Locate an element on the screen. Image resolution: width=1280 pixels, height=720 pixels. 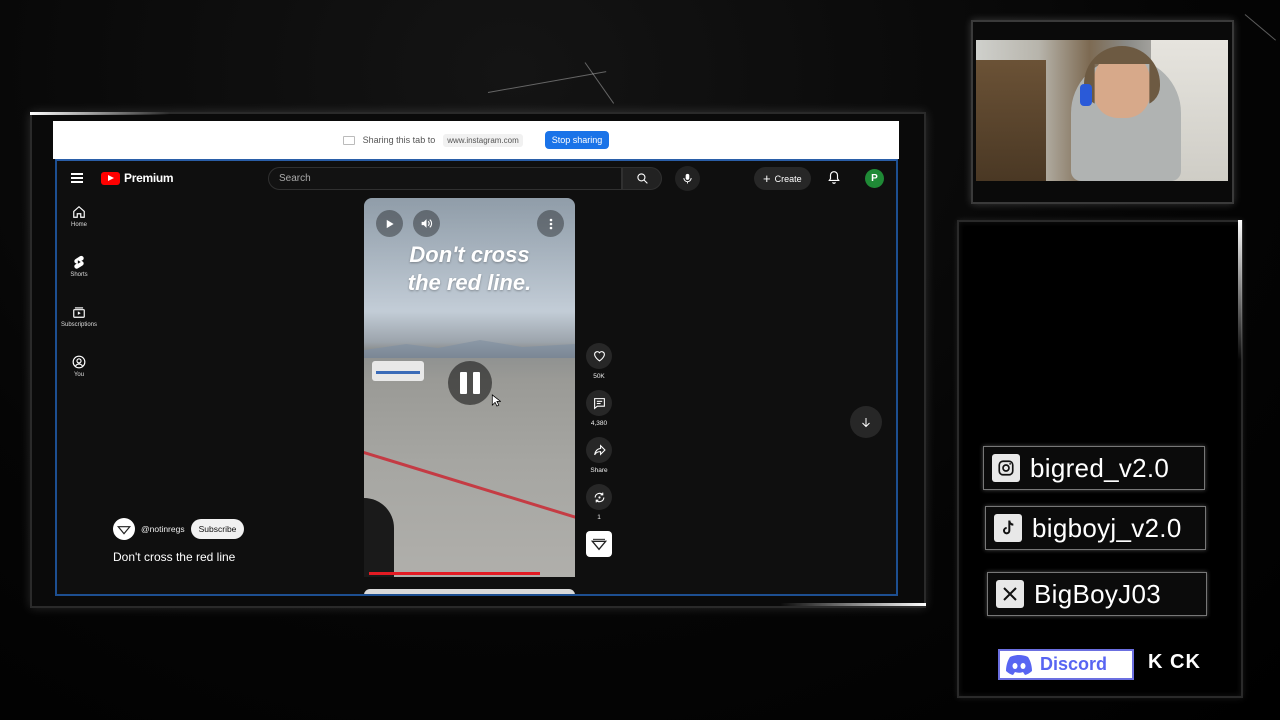
youtube-header: Premium Search + Create P is located at coordinates (476, 179).